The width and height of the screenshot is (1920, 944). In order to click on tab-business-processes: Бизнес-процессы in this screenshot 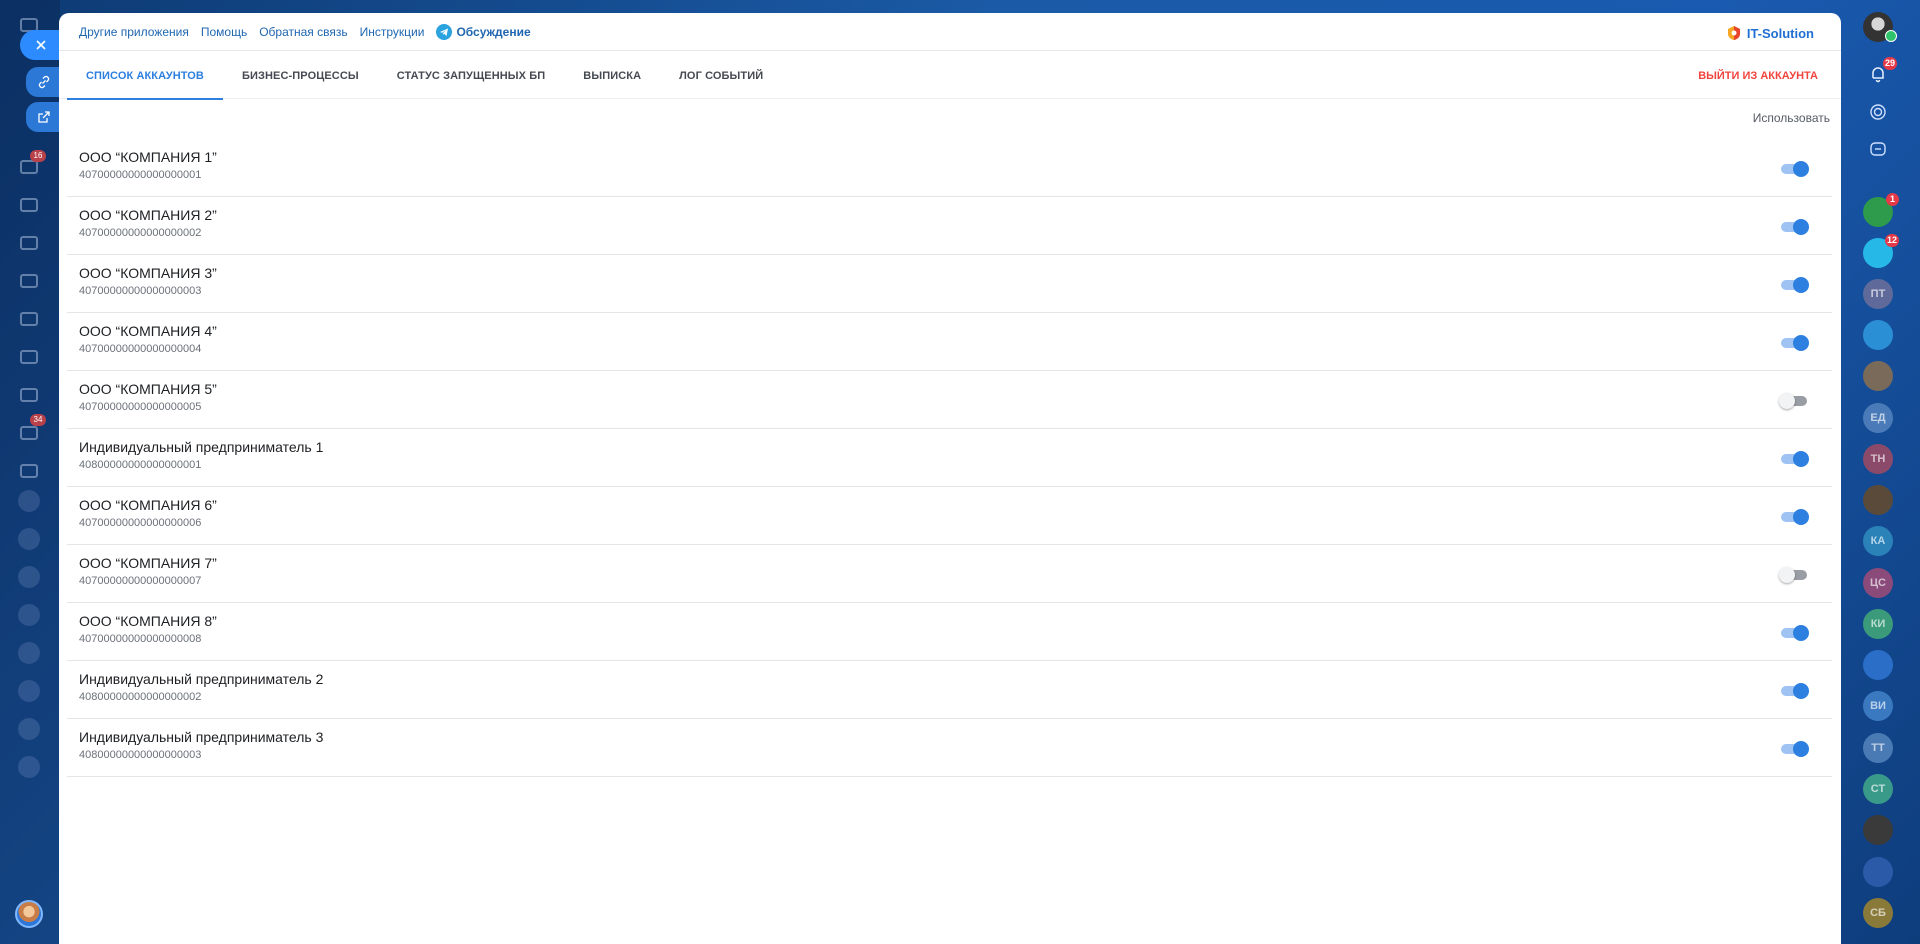, I will do `click(300, 75)`.